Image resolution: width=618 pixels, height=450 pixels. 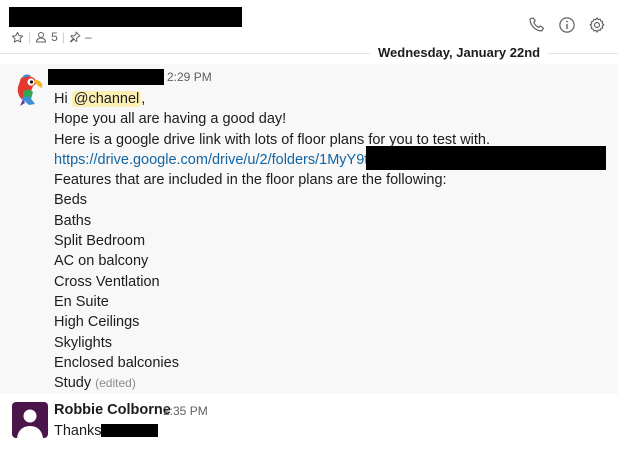 What do you see at coordinates (143, 99) in the screenshot?
I see `greeting-end: ,` at bounding box center [143, 99].